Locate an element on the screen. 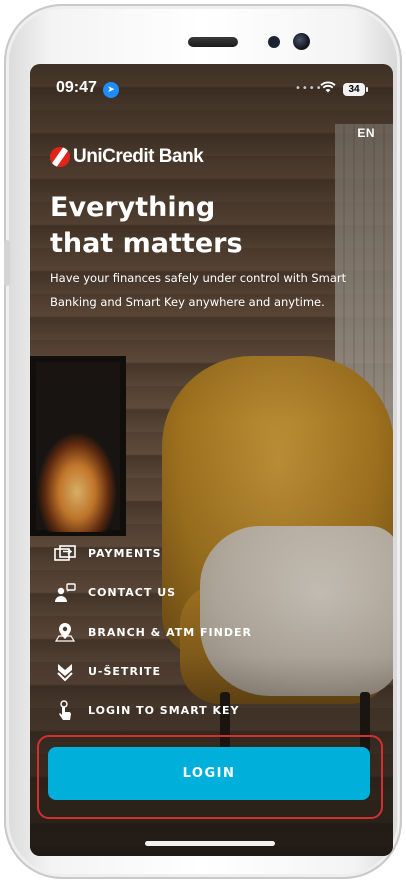  menu-item-login-smart-key: LOGIN TO SMART KEY is located at coordinates (182, 710).